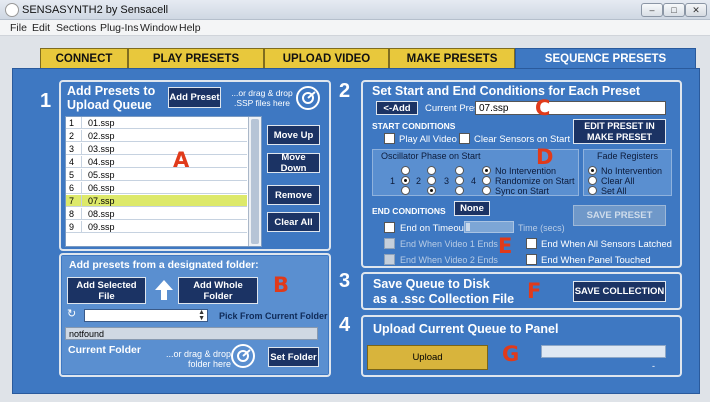 The image size is (710, 402). What do you see at coordinates (472, 208) in the screenshot?
I see `end-condition-select: None` at bounding box center [472, 208].